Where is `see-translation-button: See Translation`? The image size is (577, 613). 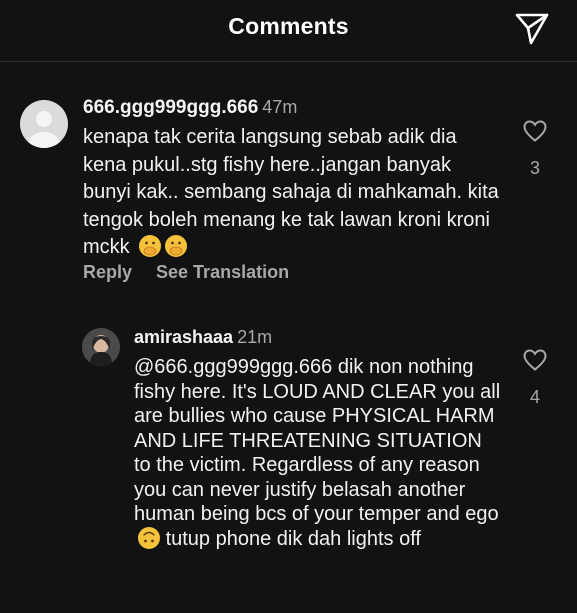
see-translation-button: See Translation is located at coordinates (222, 272).